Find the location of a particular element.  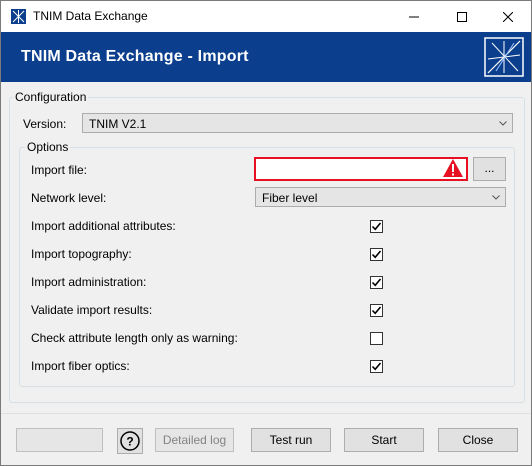

detailed-log-button: Detailed log is located at coordinates (194, 440).